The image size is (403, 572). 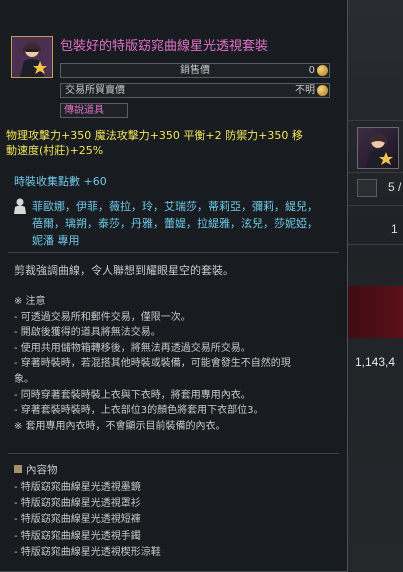 I want to click on contents-heading: 內容物, so click(x=36, y=469).